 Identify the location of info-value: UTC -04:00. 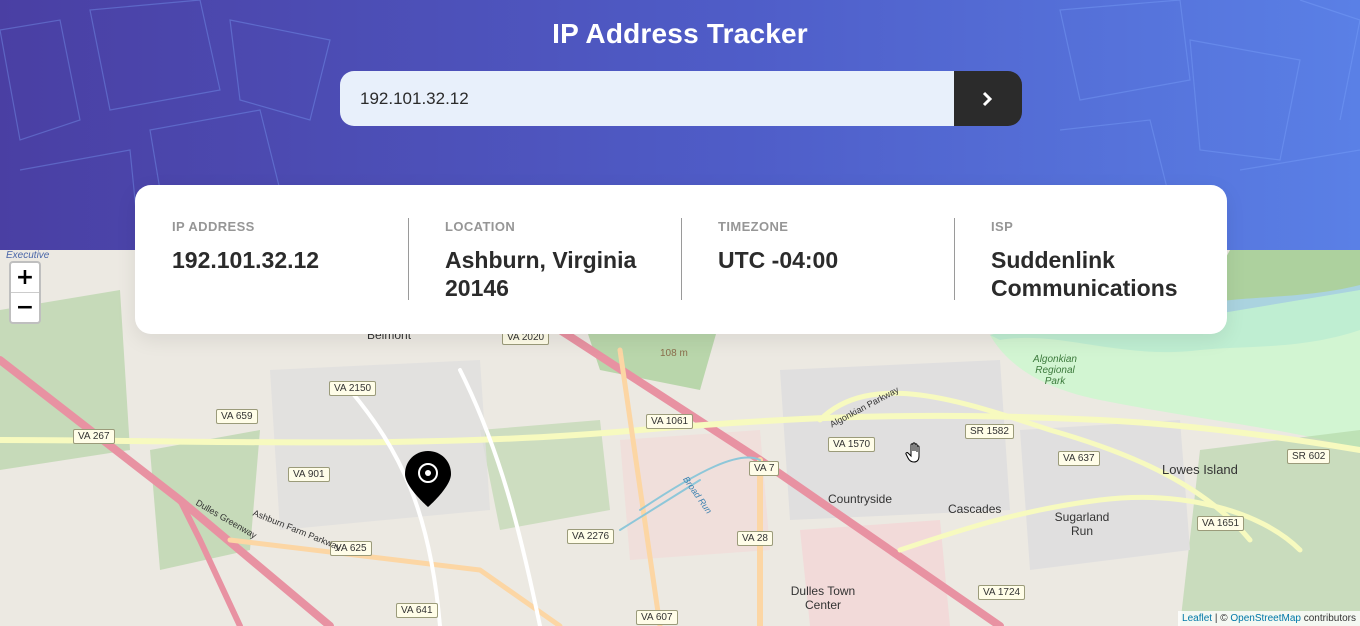
(778, 260).